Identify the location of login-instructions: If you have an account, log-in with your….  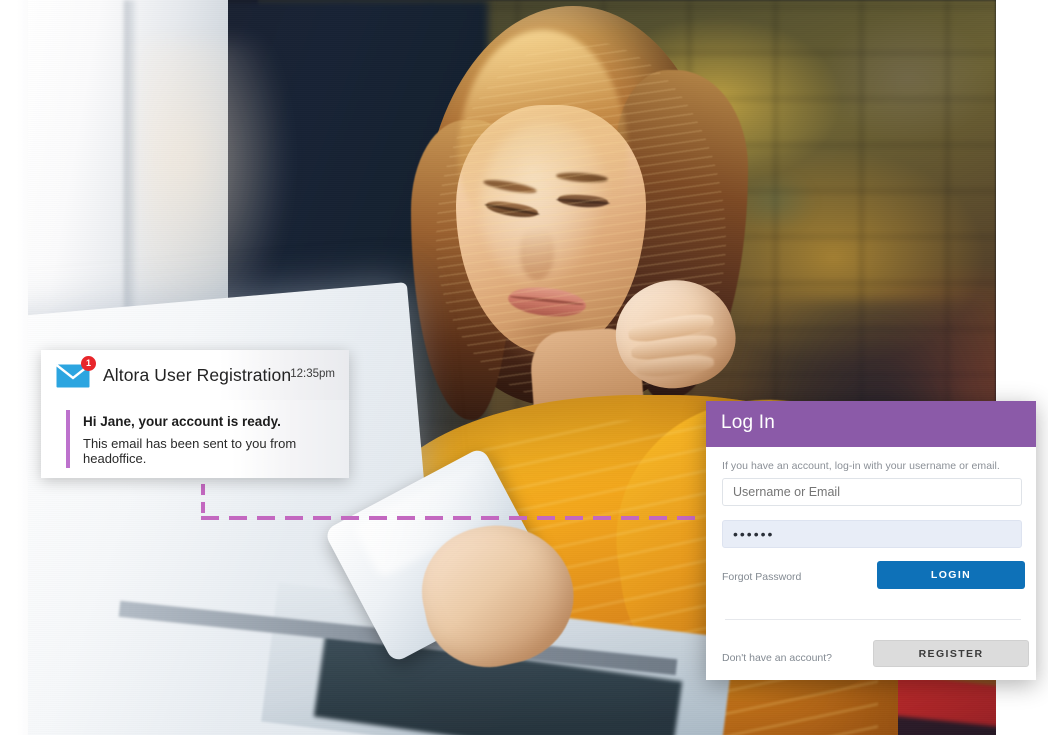
(861, 466).